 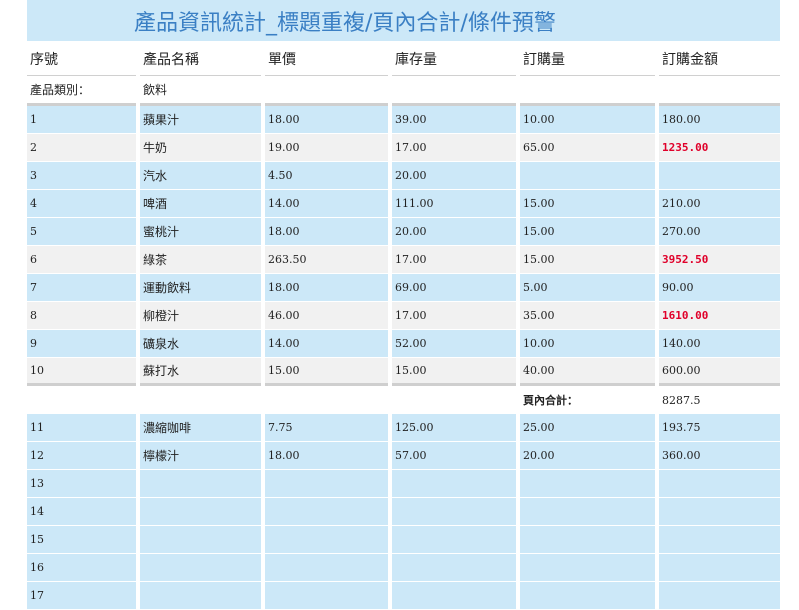 I want to click on table-row: 12 檸檬汁 18.00 57.00 20.00 360.00, so click(x=403, y=456).